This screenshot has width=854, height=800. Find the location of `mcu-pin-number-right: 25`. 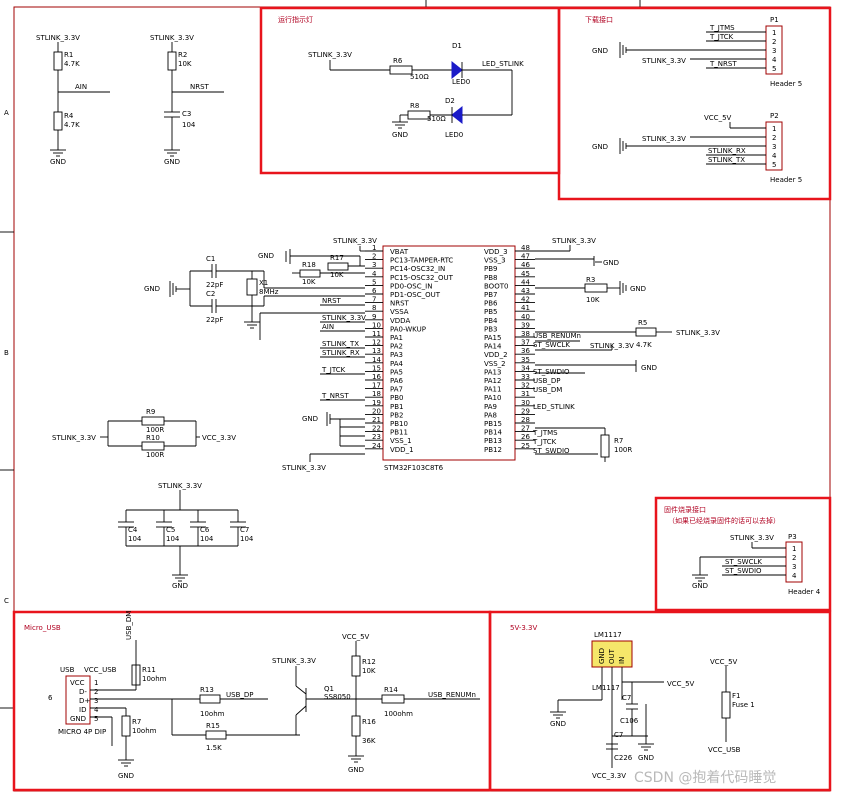

mcu-pin-number-right: 25 is located at coordinates (525, 446).